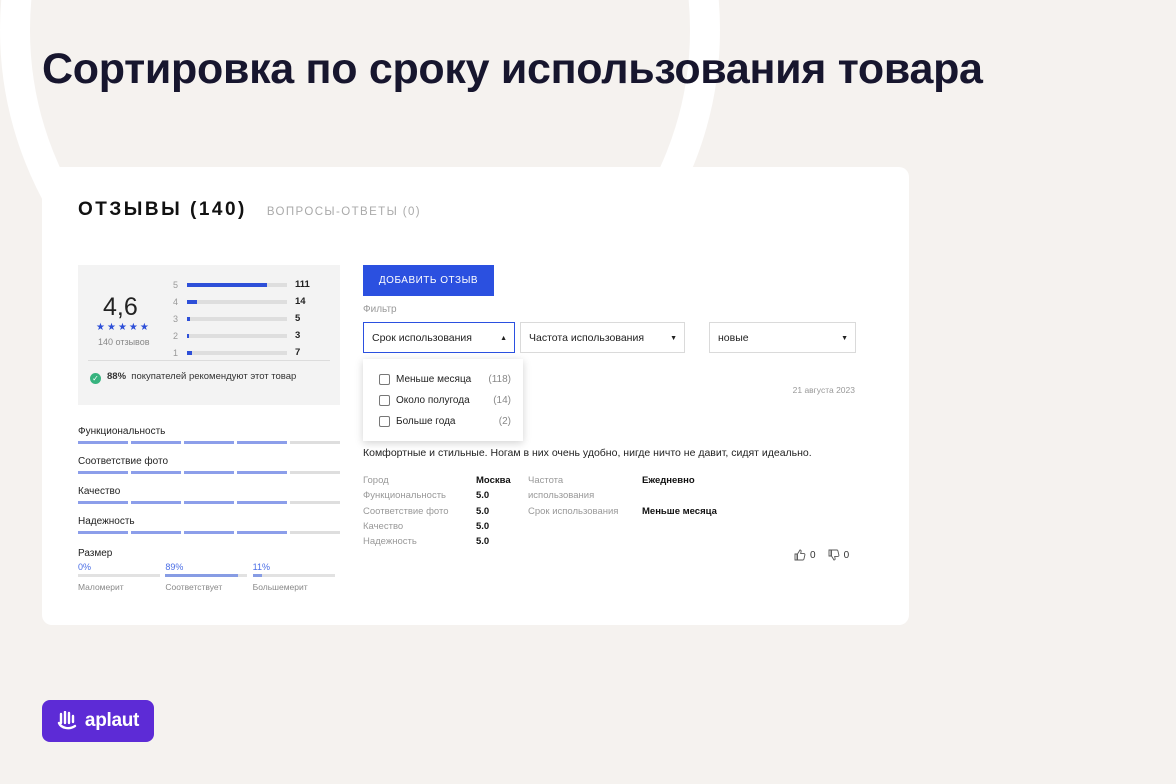  I want to click on thumbs-down-icon, so click(834, 555).